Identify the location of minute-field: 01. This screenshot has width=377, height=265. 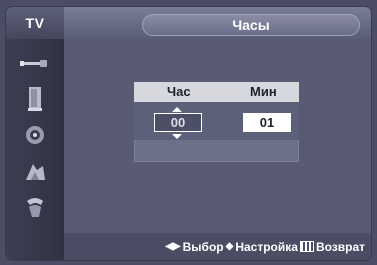
(267, 122).